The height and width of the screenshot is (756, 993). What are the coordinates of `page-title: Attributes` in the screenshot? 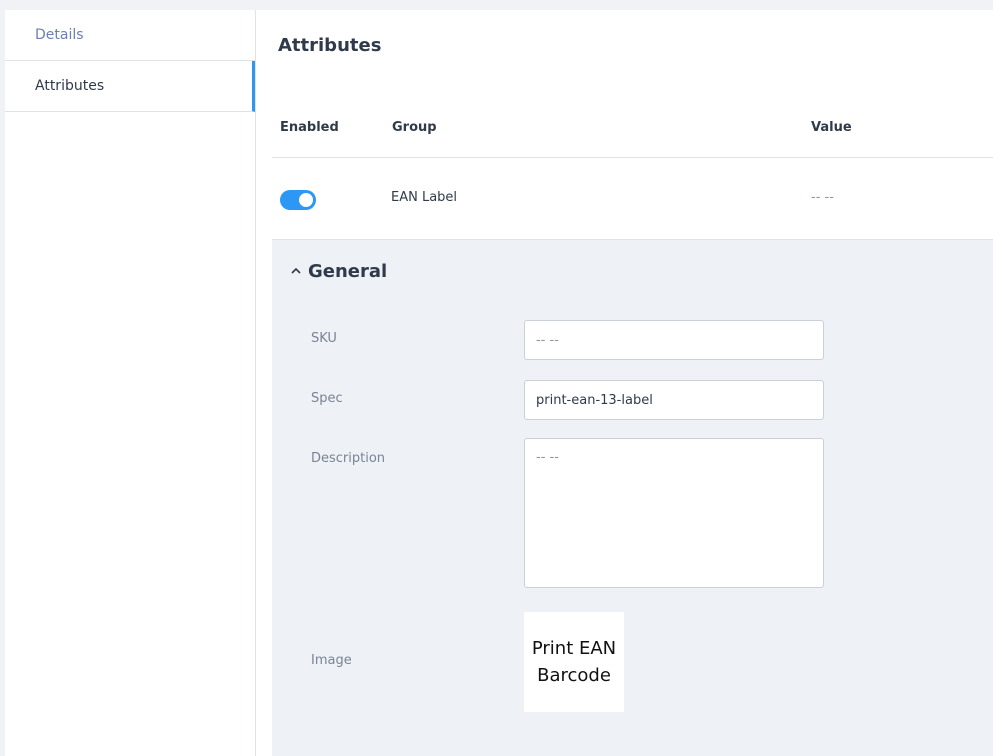 It's located at (330, 45).